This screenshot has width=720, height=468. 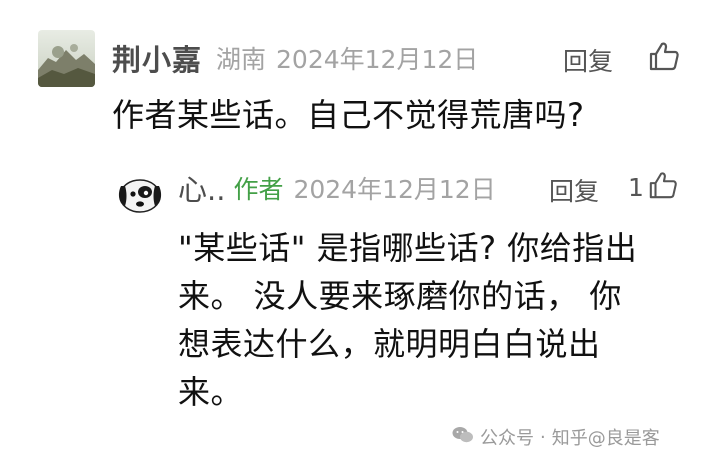 What do you see at coordinates (389, 344) in the screenshot?
I see `reply-text-line: 想表达什么，就明明白白说出` at bounding box center [389, 344].